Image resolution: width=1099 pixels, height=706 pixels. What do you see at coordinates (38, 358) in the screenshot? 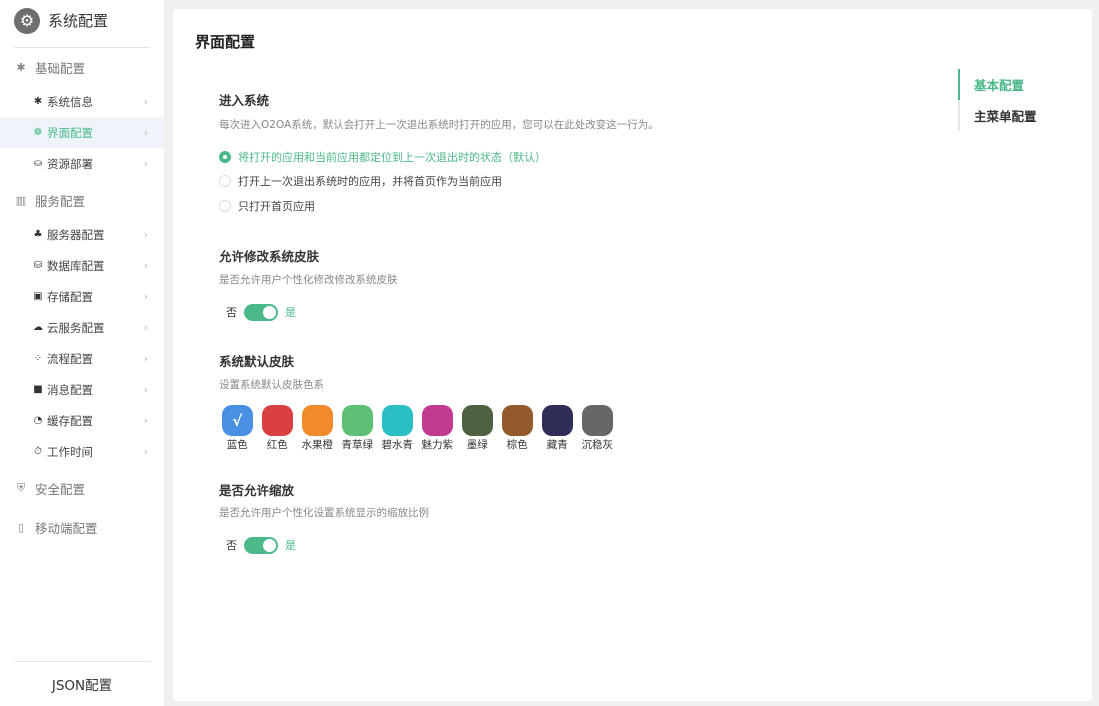
I see `flow-icon: ⁘` at bounding box center [38, 358].